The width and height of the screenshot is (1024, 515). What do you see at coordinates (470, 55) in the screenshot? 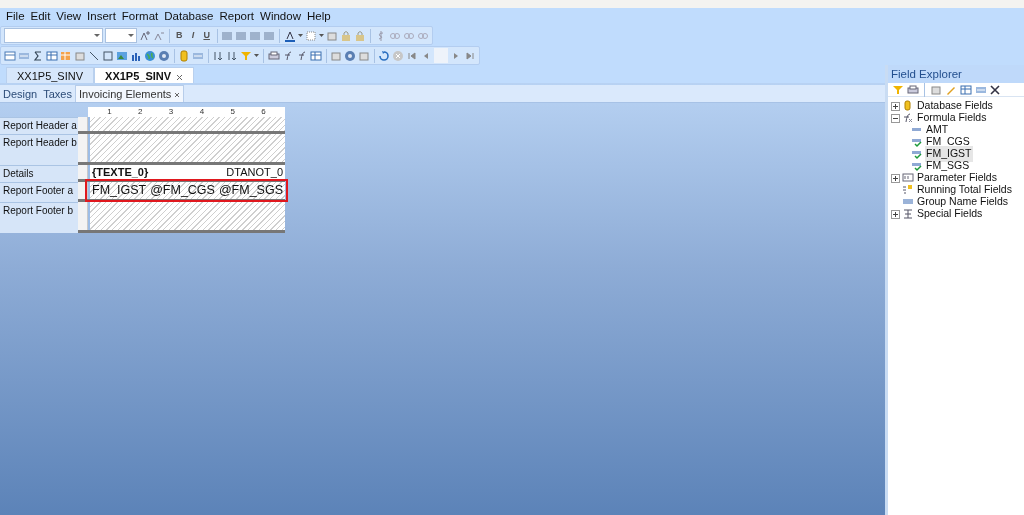
I see `last-page-icon` at bounding box center [470, 55].